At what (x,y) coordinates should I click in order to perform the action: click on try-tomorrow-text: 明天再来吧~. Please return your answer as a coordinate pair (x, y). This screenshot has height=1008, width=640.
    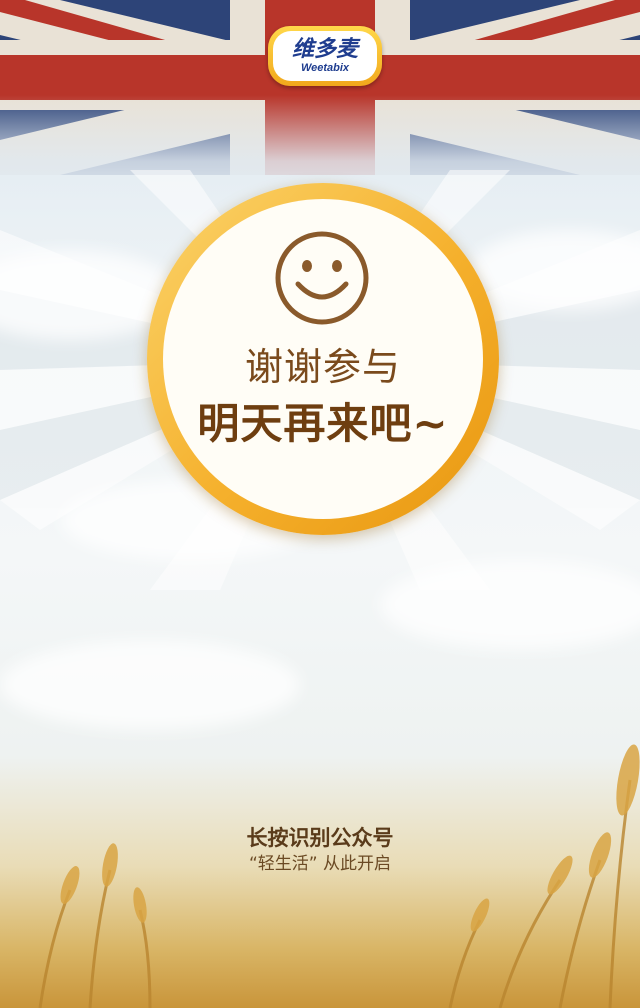
    Looking at the image, I should click on (323, 423).